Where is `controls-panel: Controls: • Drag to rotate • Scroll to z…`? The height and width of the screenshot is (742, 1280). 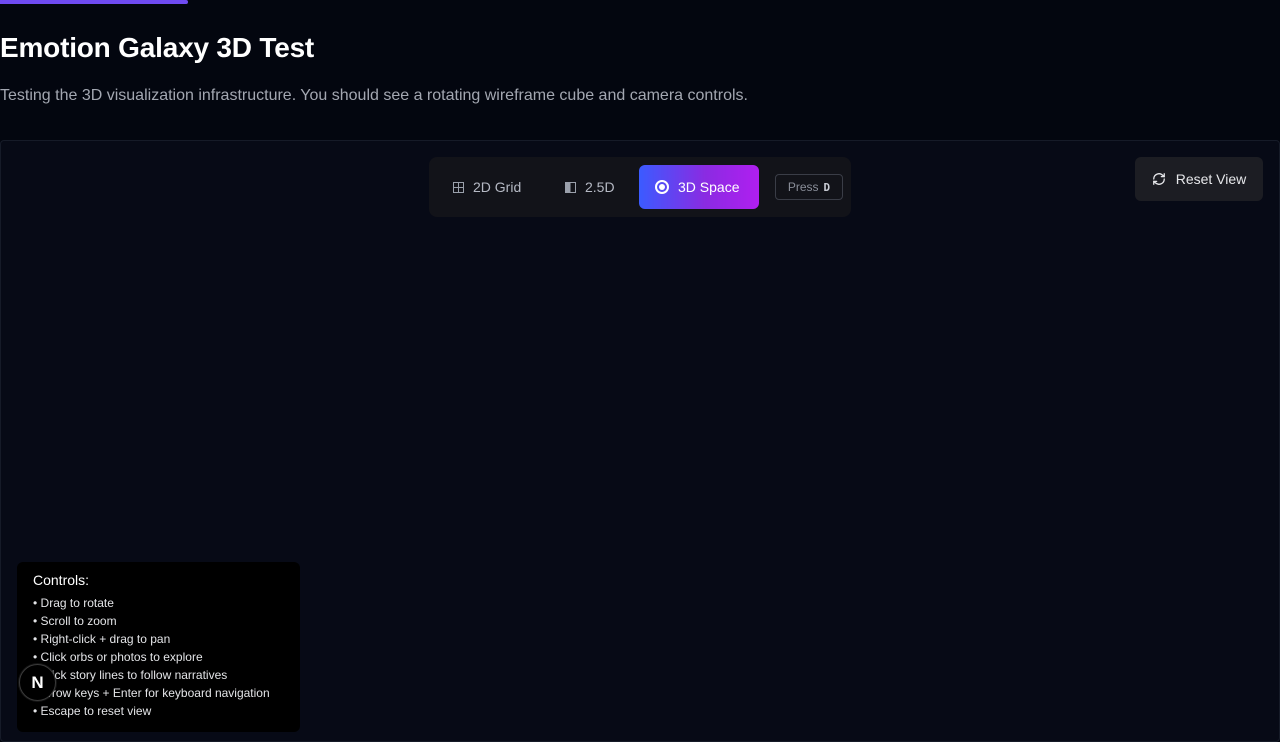 controls-panel: Controls: • Drag to rotate • Scroll to z… is located at coordinates (158, 647).